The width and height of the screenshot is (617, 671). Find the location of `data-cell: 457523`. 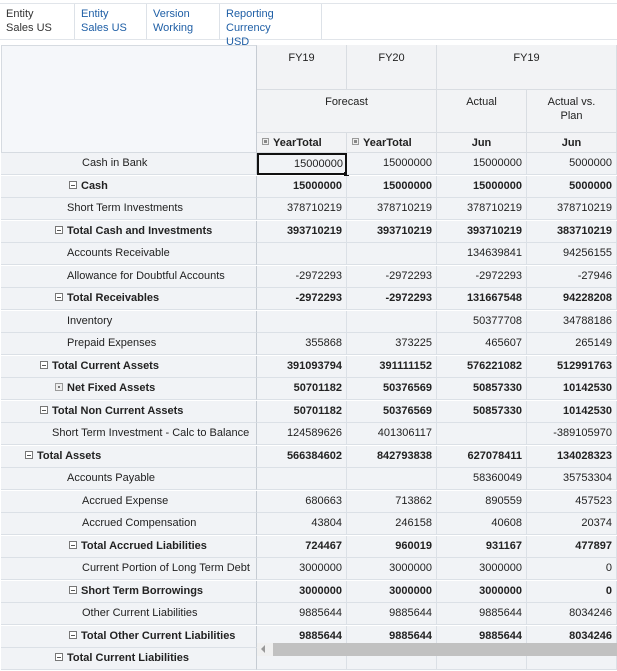

data-cell: 457523 is located at coordinates (572, 501).